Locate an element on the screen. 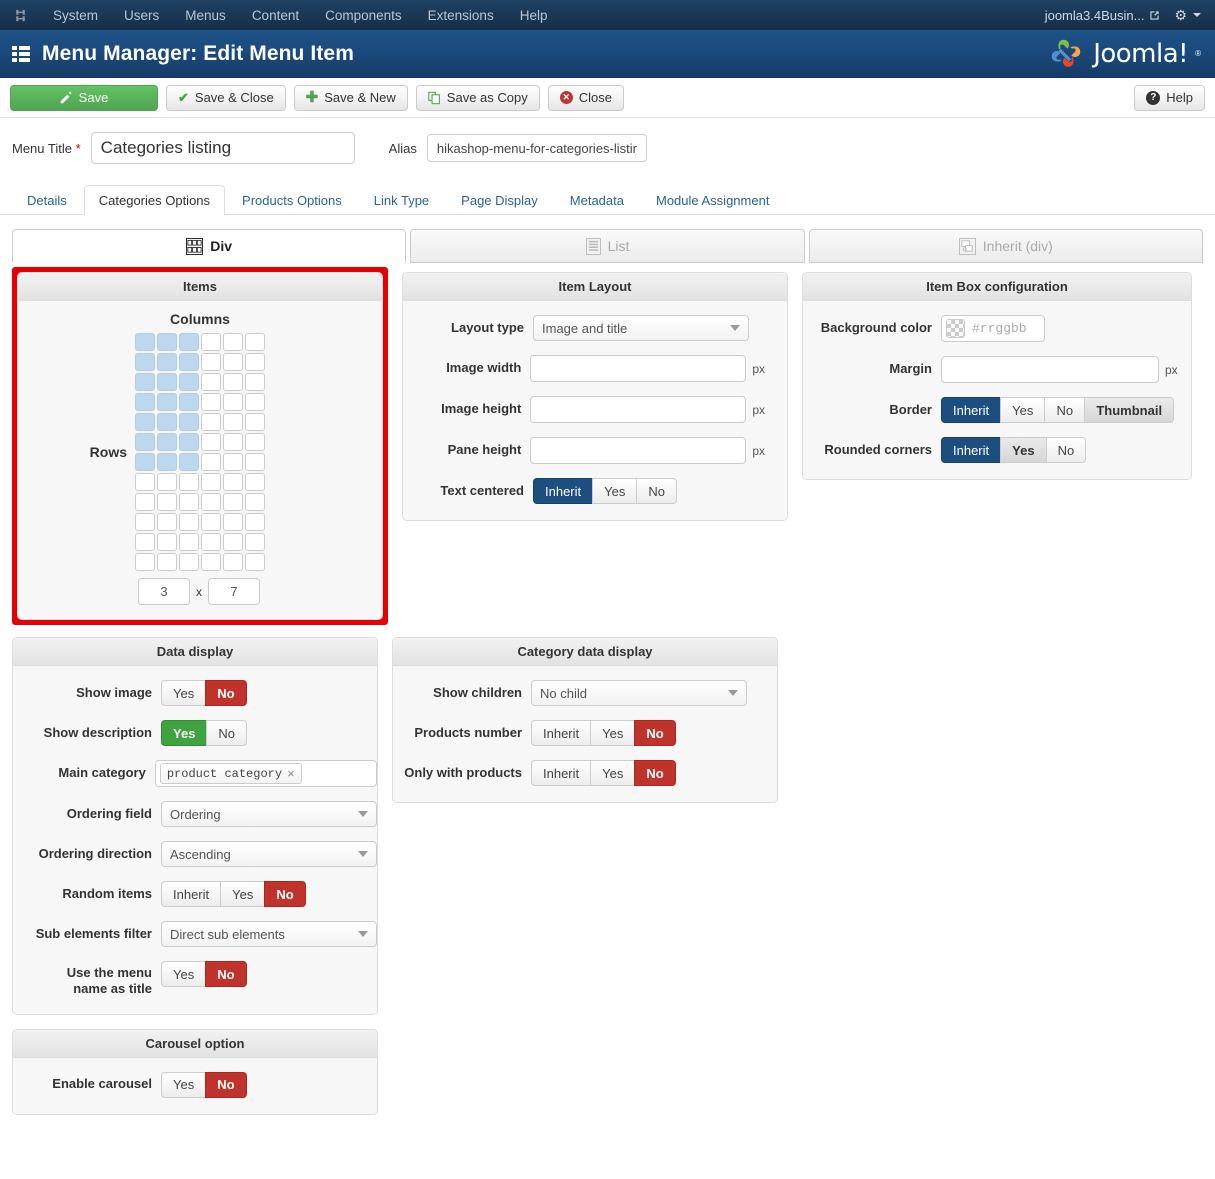 The image size is (1215, 1179). rounded-inherit: Inherit is located at coordinates (971, 450).